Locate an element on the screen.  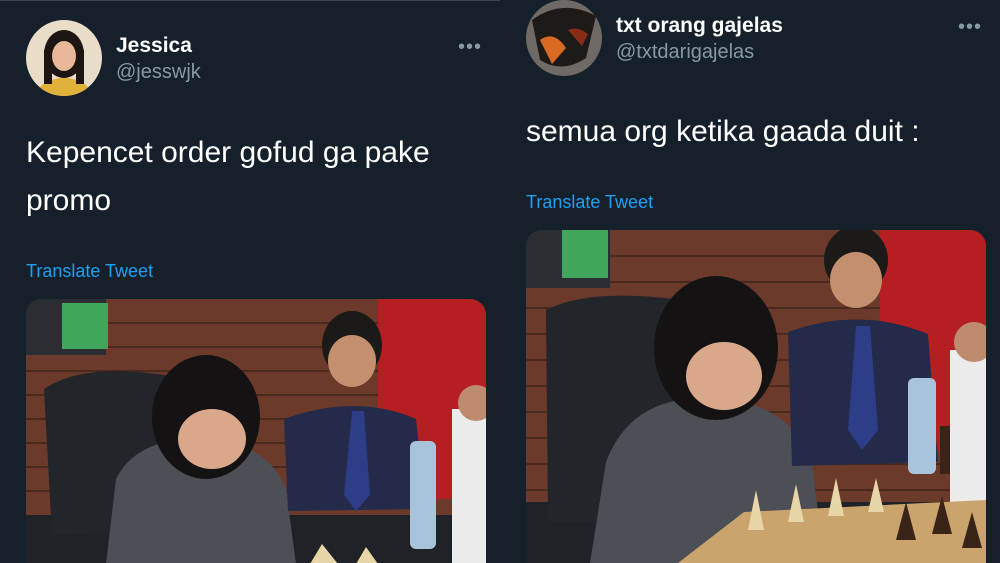
tweet-text: semua org ketika gaada duit : is located at coordinates (723, 131).